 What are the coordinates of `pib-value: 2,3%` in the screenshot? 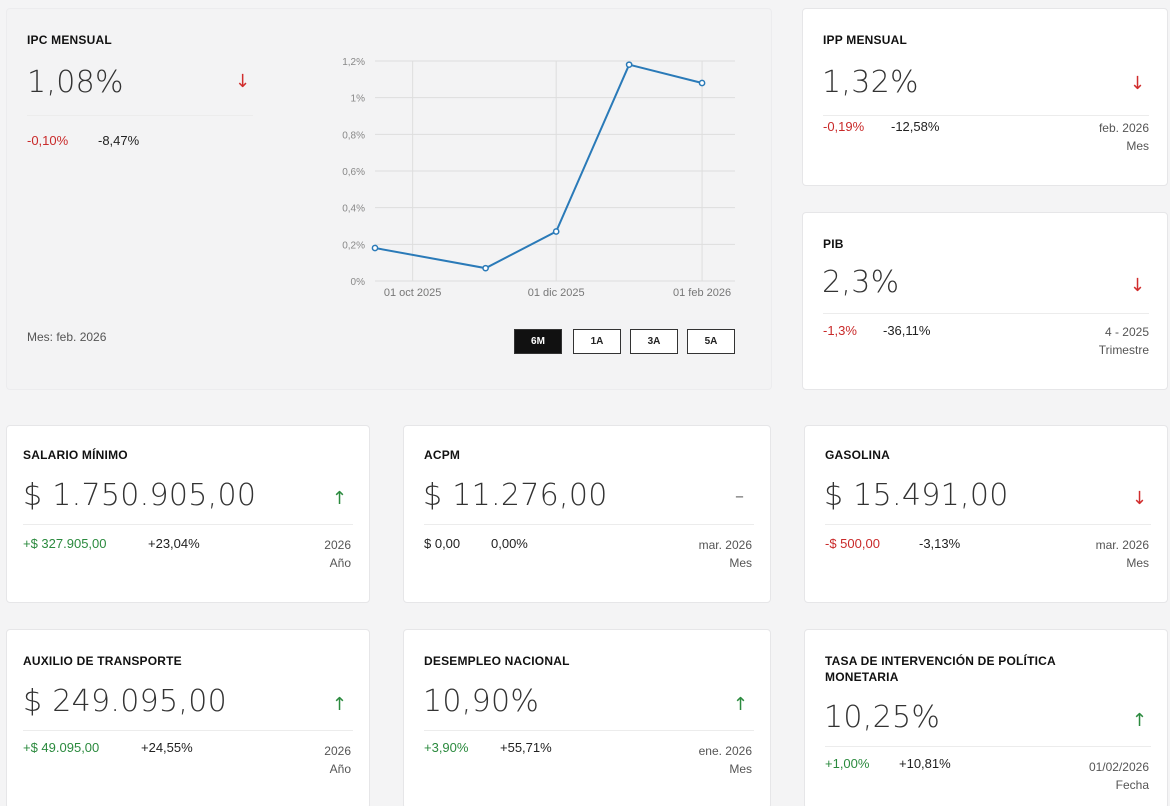 It's located at (861, 282).